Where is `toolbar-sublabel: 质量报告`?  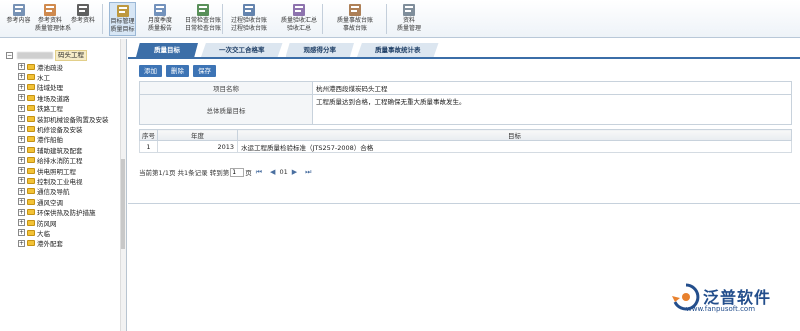 toolbar-sublabel: 质量报告 is located at coordinates (159, 28).